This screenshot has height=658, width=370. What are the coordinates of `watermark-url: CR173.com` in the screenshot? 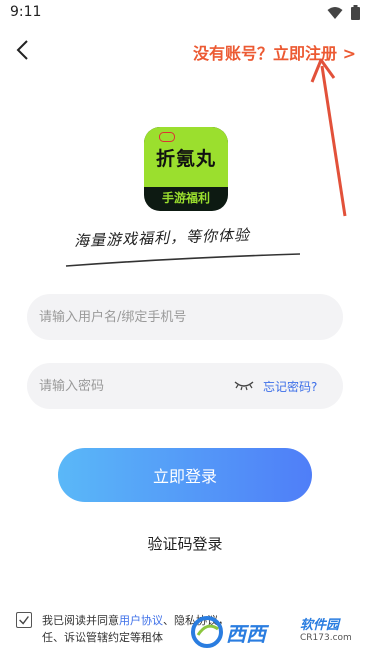 It's located at (326, 638).